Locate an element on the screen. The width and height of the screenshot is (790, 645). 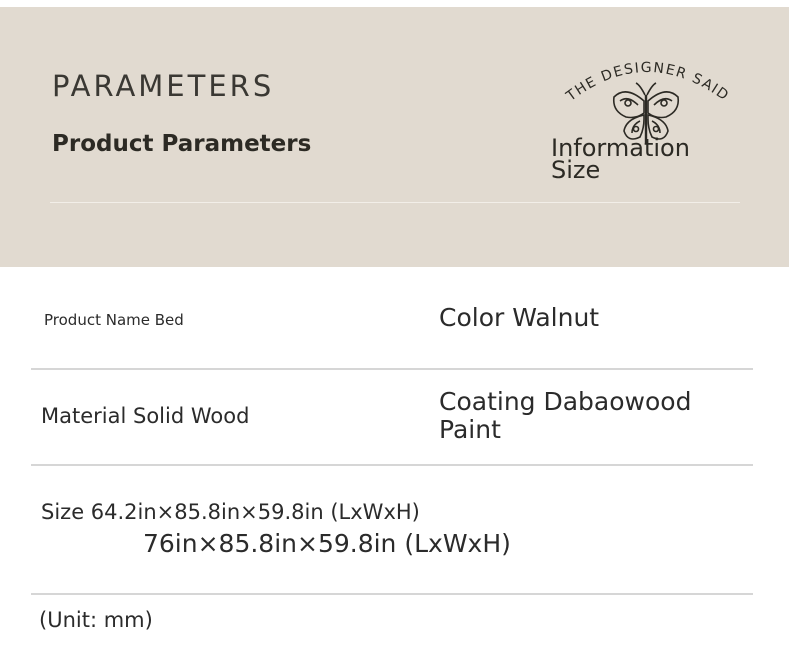
unit-note: (Unit: mm) is located at coordinates (96, 620).